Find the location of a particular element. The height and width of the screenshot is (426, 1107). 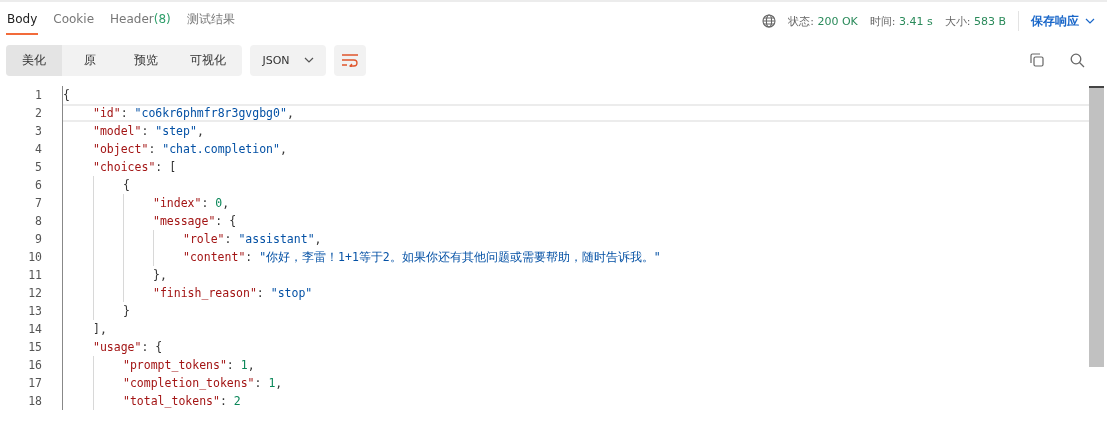

search-icon is located at coordinates (1077, 60).